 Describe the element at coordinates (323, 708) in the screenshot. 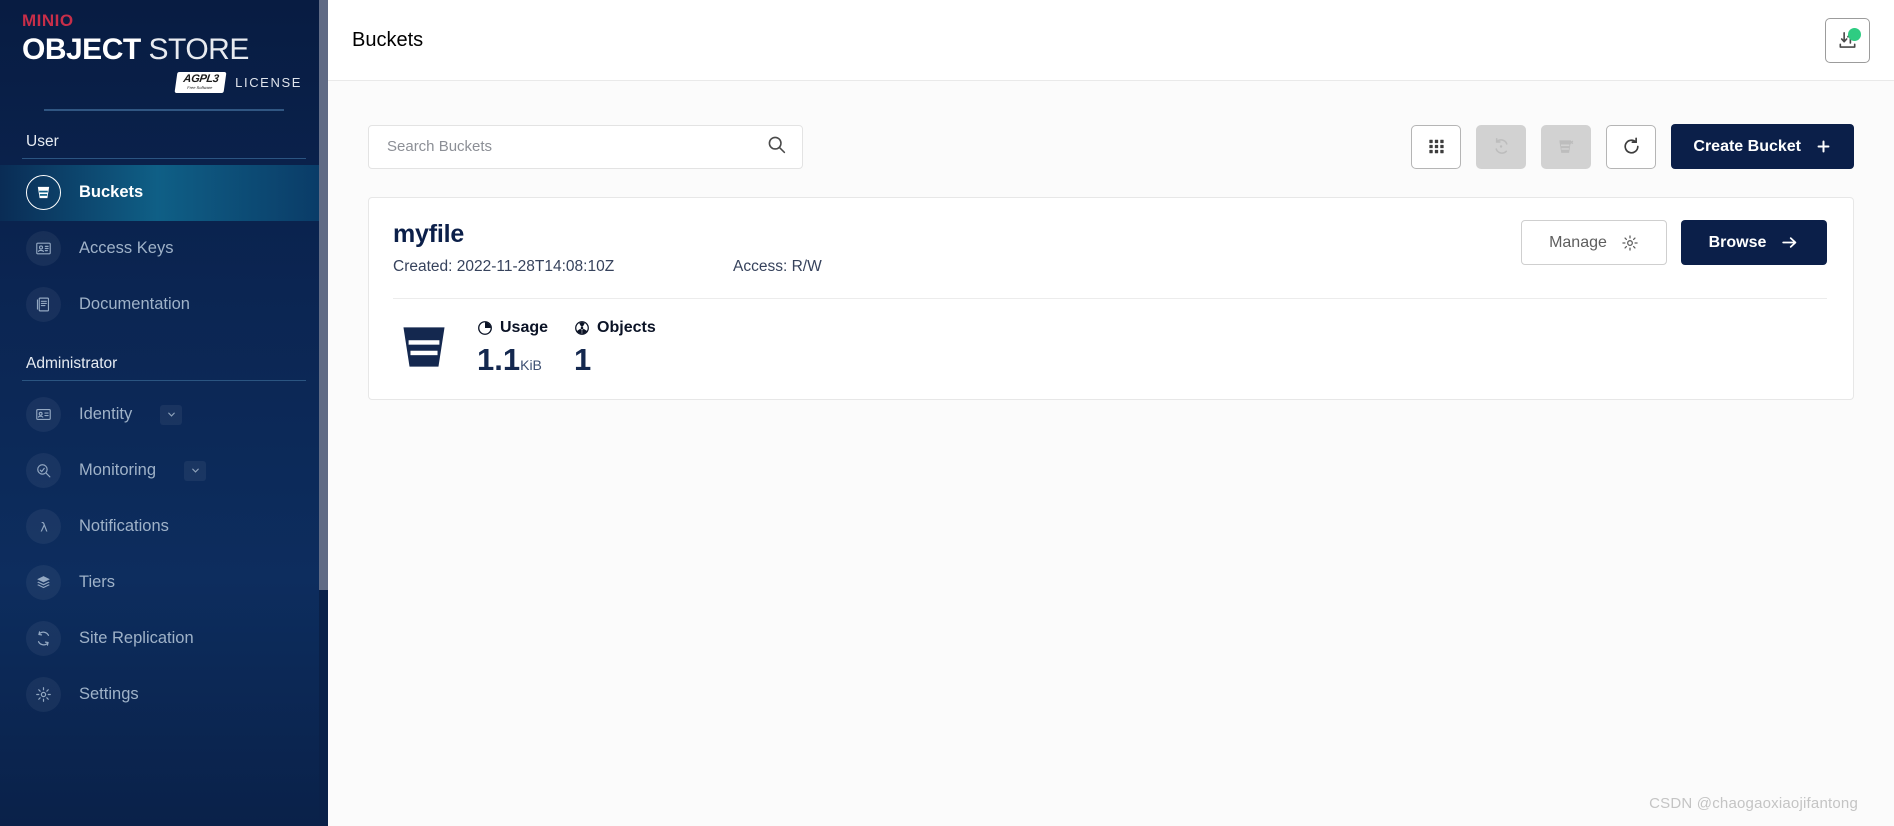

I see `sidebar-scrollbar-track` at that location.